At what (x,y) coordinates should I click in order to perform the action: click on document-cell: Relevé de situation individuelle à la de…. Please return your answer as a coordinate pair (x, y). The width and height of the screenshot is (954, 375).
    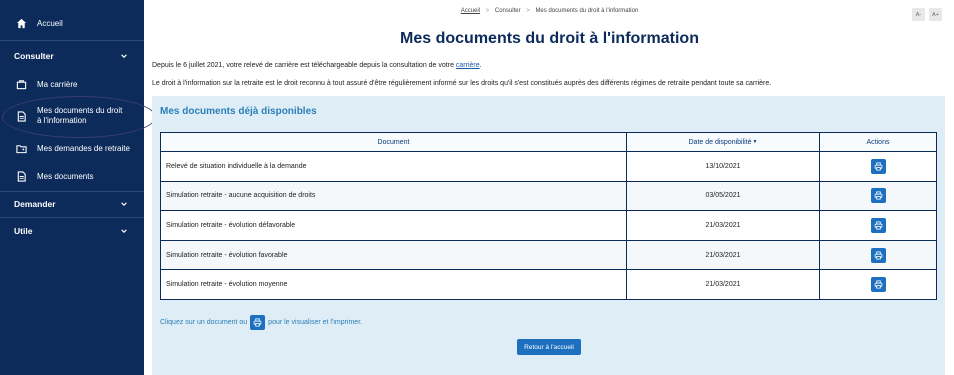
    Looking at the image, I should click on (393, 166).